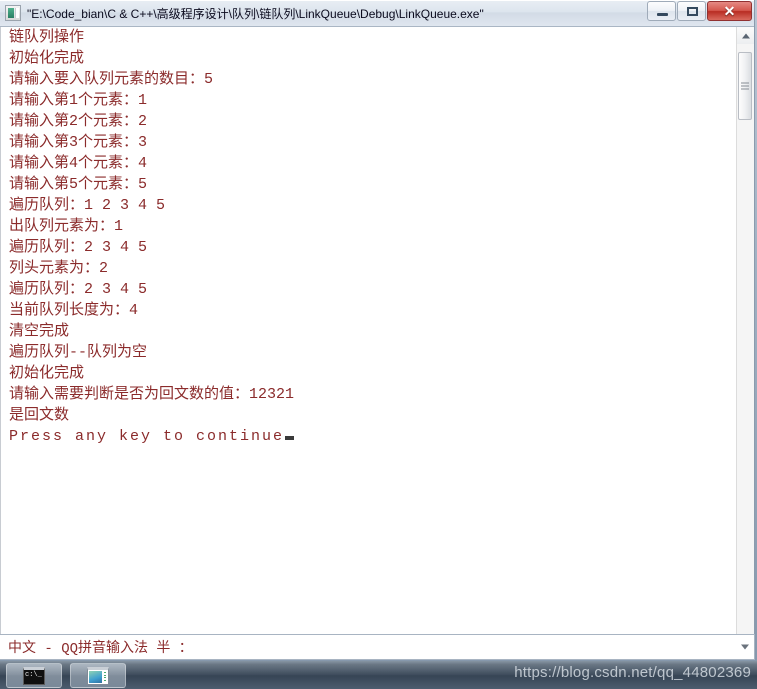 Image resolution: width=757 pixels, height=689 pixels. What do you see at coordinates (78, 142) in the screenshot?
I see `console-line: 请输入第3个元素：3` at bounding box center [78, 142].